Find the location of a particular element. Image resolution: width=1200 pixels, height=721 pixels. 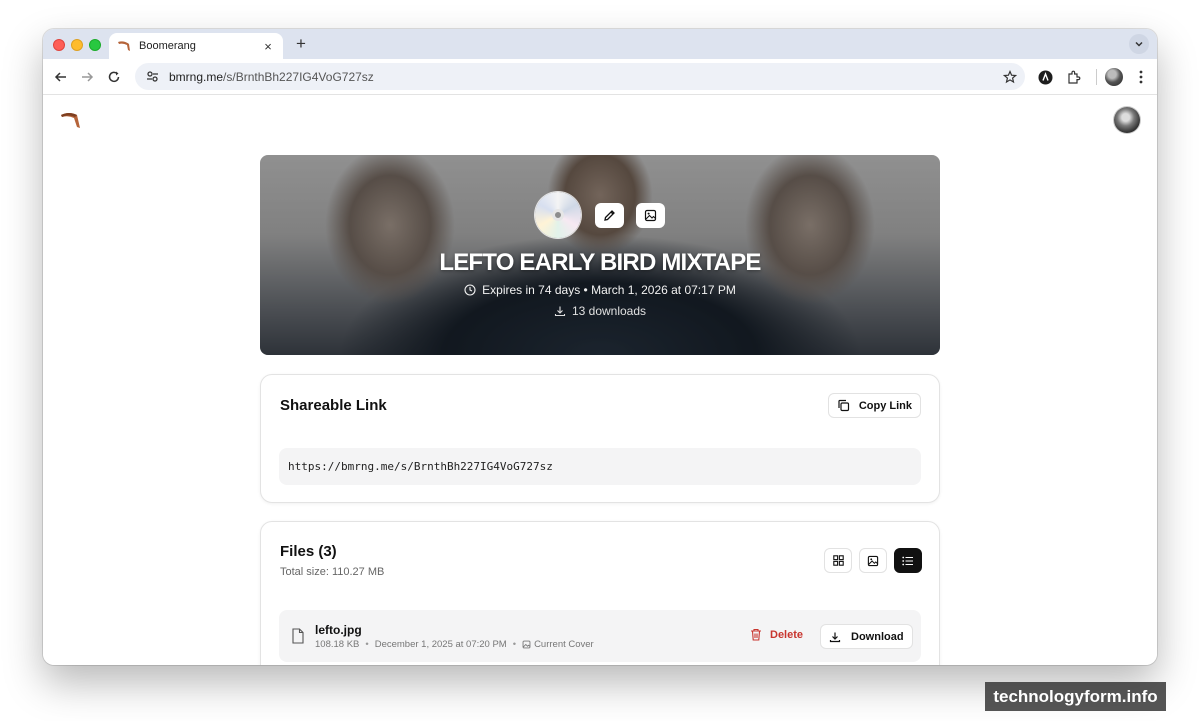

change-cover-button is located at coordinates (650, 215).